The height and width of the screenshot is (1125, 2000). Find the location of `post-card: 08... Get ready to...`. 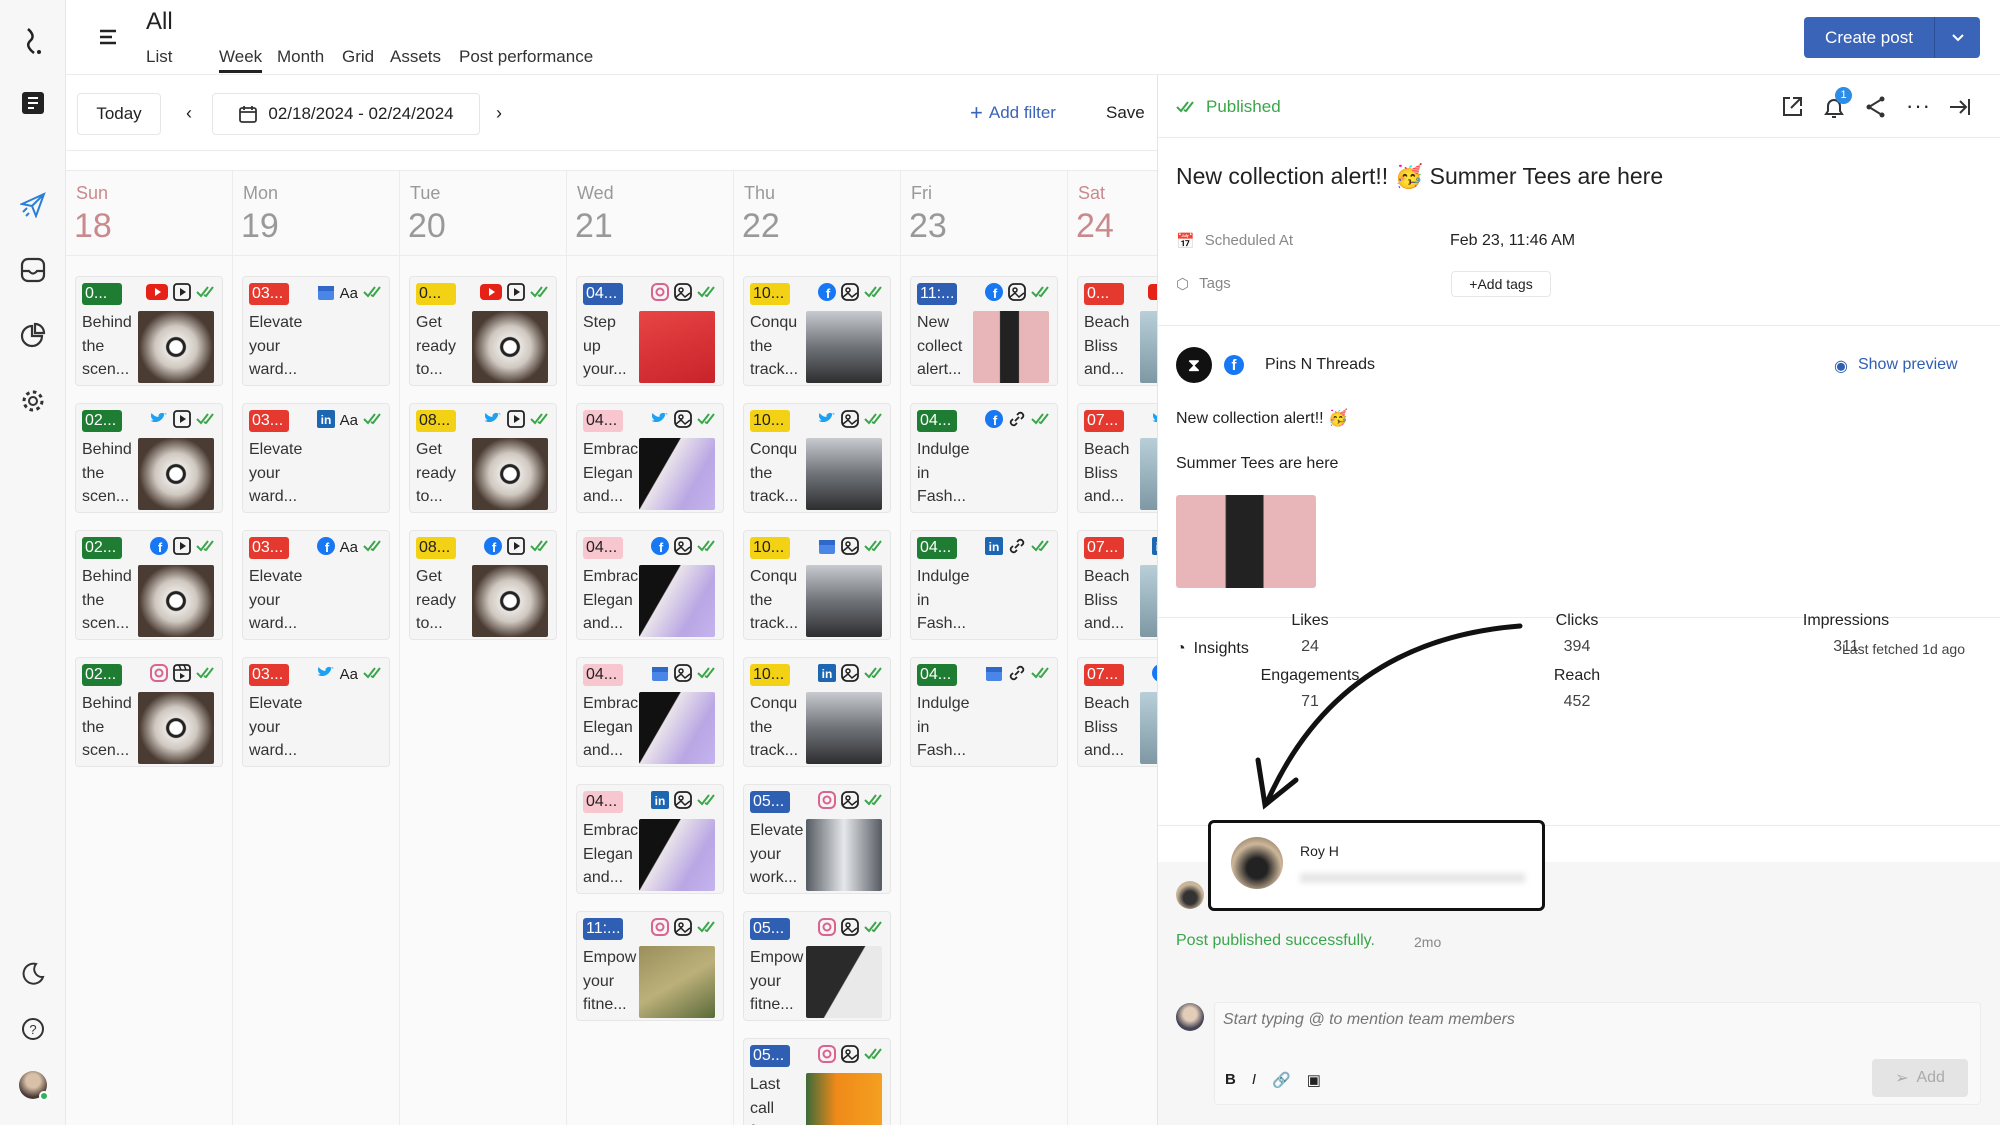

post-card: 08... Get ready to... is located at coordinates (483, 458).